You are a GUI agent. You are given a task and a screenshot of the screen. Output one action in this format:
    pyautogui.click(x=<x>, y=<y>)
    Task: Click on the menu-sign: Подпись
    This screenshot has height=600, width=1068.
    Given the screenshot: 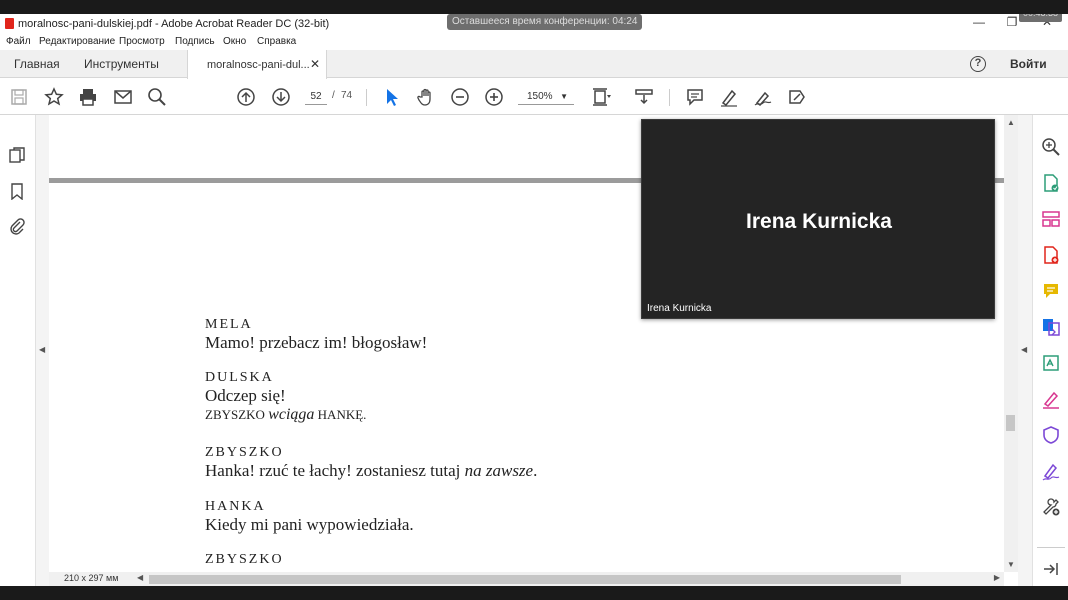 What is the action you would take?
    pyautogui.click(x=195, y=41)
    